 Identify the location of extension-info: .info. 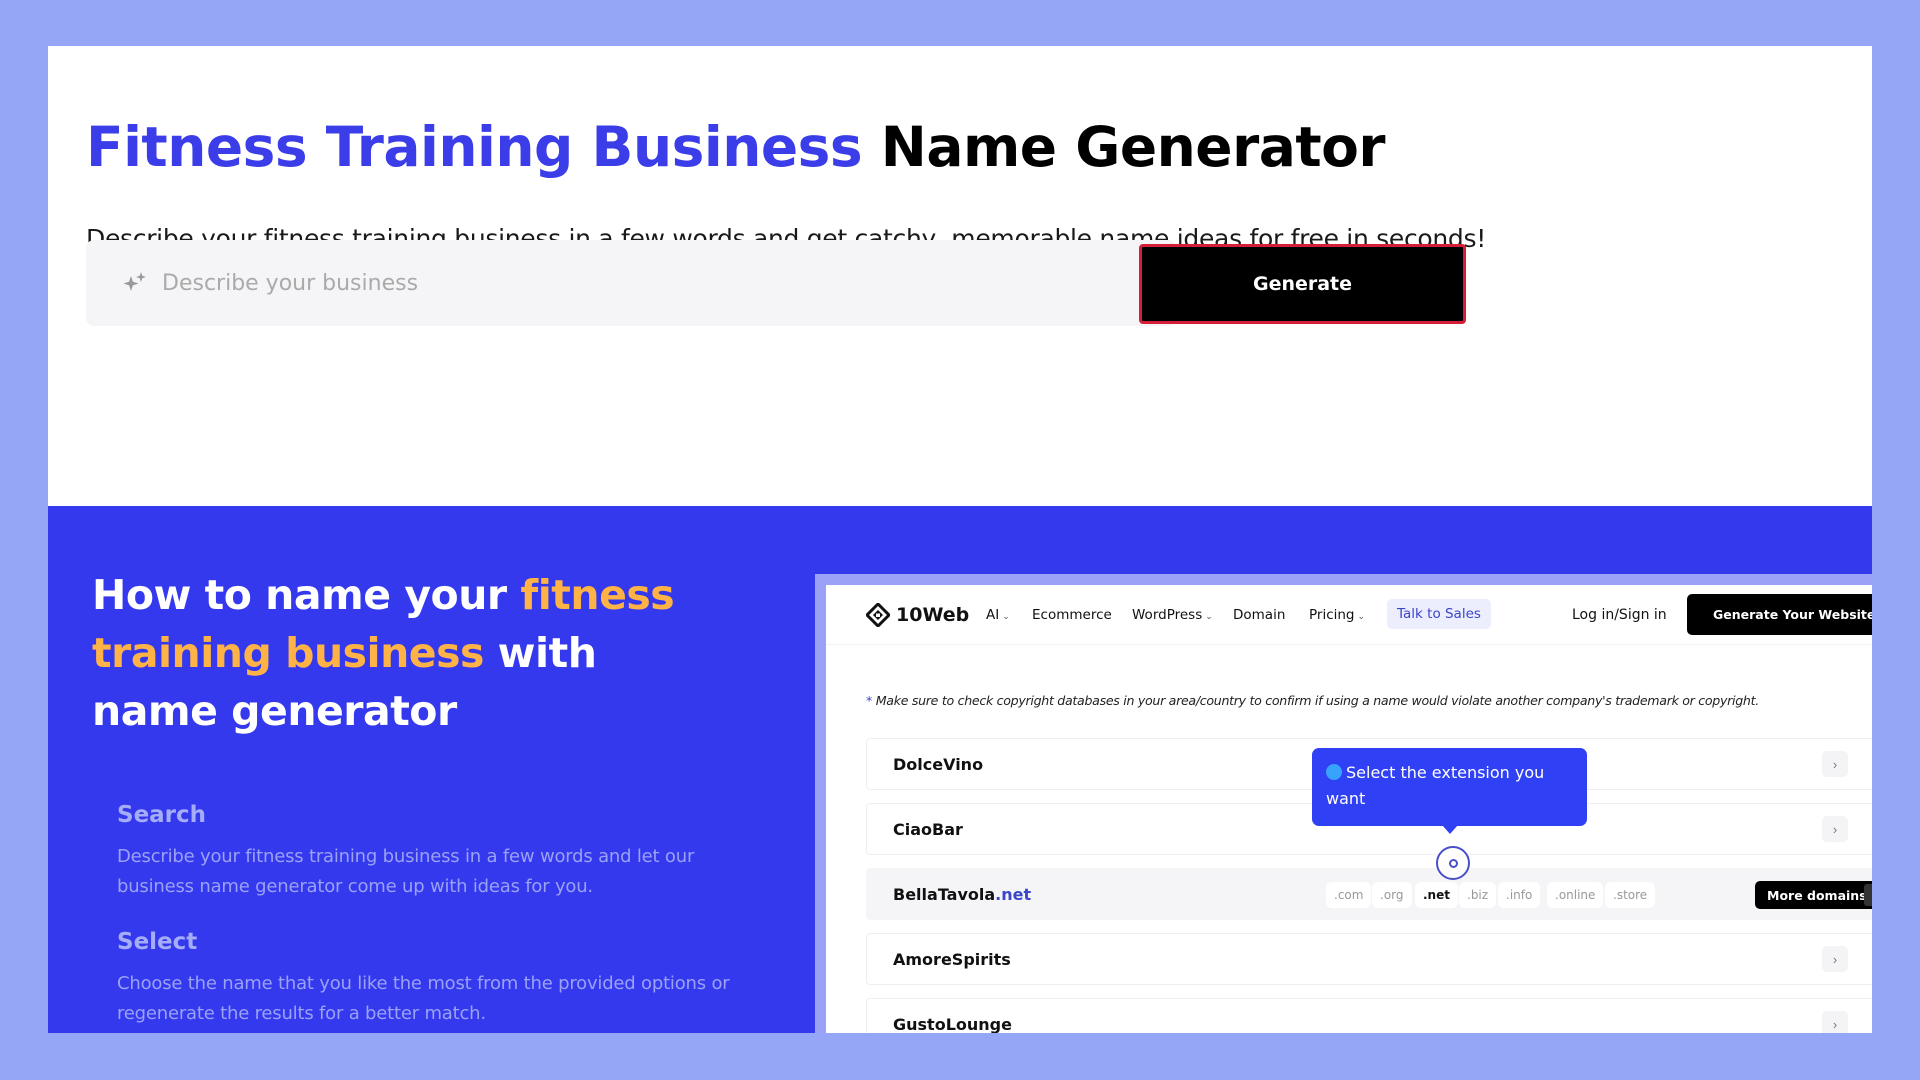
(1519, 895).